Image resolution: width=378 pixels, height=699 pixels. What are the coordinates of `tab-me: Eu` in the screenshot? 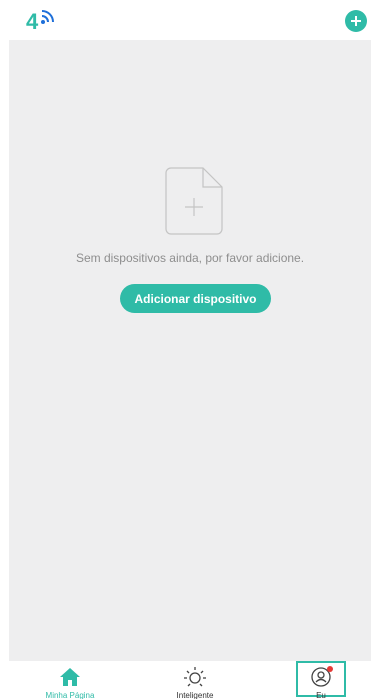 It's located at (321, 680).